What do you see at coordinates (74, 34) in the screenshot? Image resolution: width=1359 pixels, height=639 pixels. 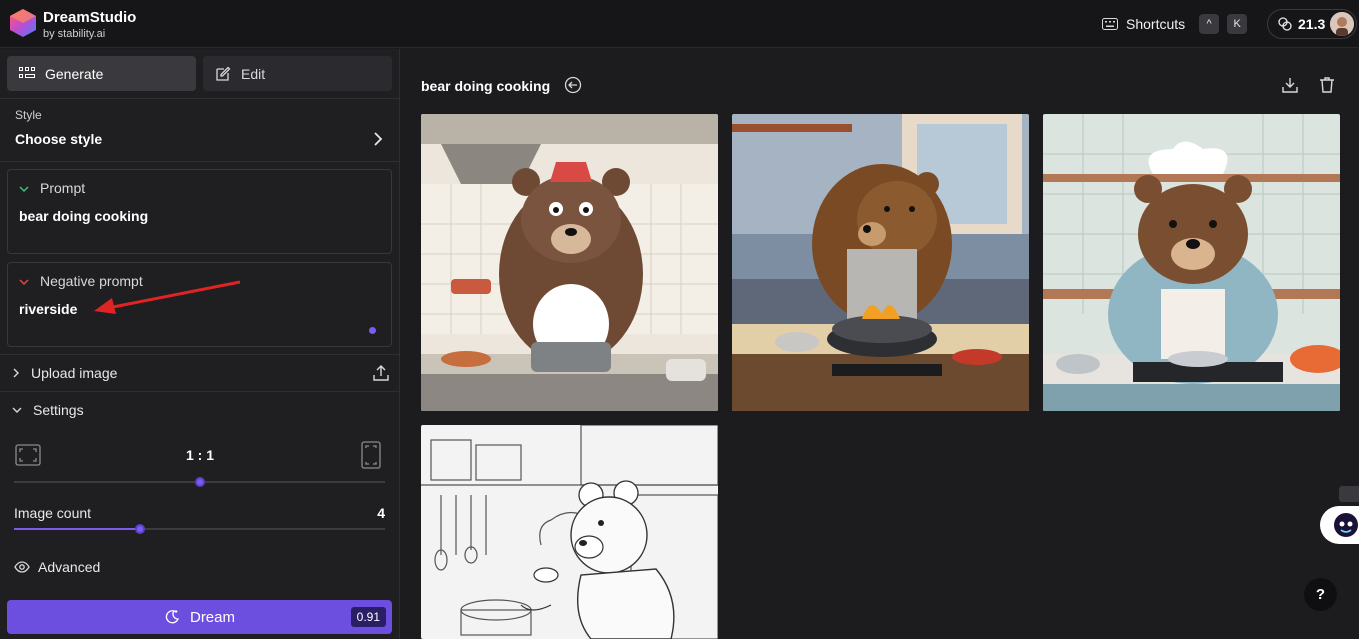 I see `app-subtitle: by stability.ai` at bounding box center [74, 34].